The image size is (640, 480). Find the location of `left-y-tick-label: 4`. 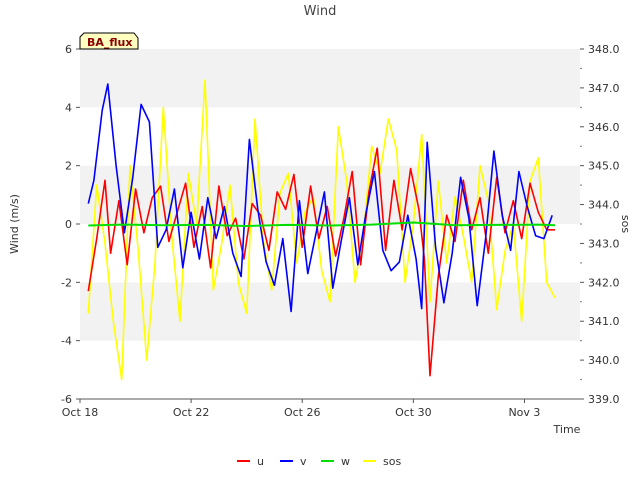

left-y-tick-label: 4 is located at coordinates (68, 107).